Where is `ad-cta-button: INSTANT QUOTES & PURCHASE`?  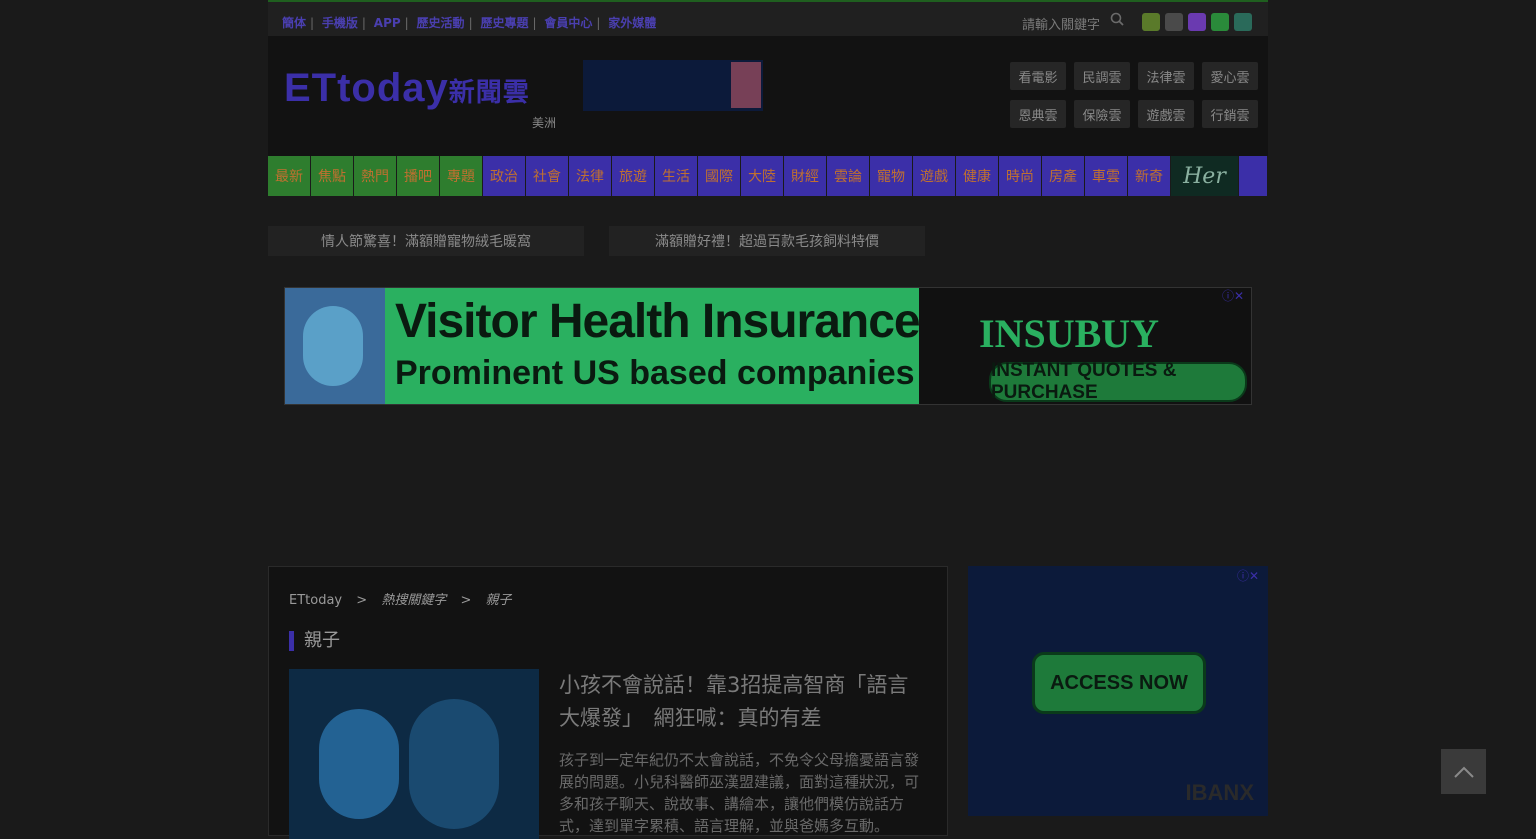 ad-cta-button: INSTANT QUOTES & PURCHASE is located at coordinates (1118, 381).